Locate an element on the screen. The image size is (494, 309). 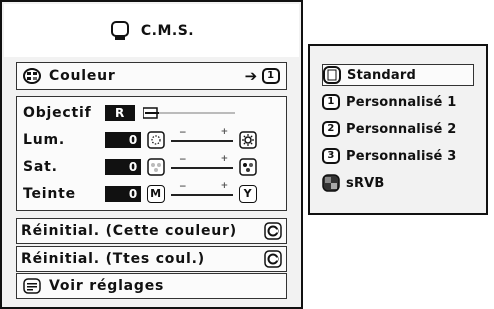
color-select-row: Couleur ➔ 1 is located at coordinates (151, 76).